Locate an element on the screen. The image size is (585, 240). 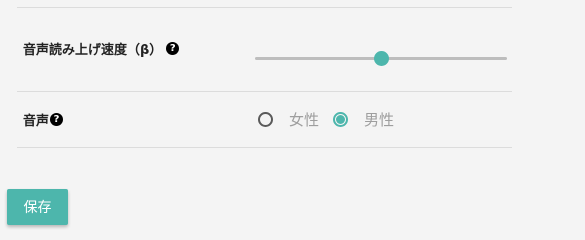
voice-option-male-label: 男性 is located at coordinates (379, 119).